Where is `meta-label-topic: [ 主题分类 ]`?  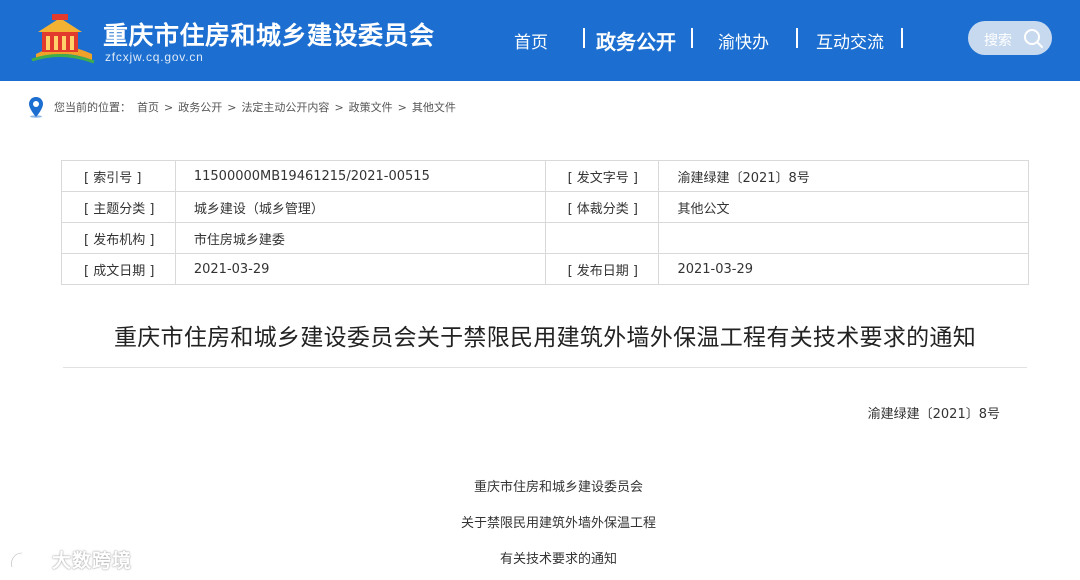 meta-label-topic: [ 主题分类 ] is located at coordinates (118, 207).